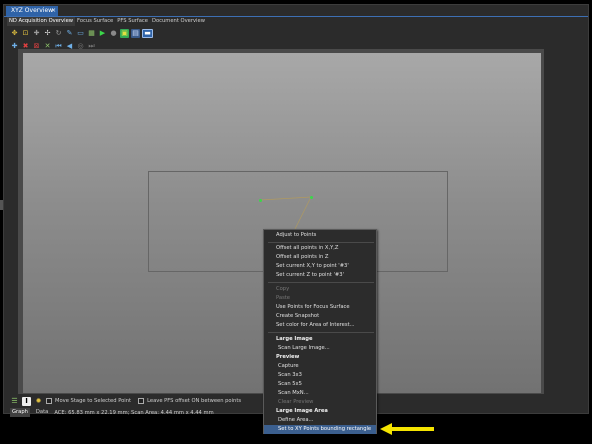 The image size is (592, 444). Describe the element at coordinates (93, 401) in the screenshot. I see `move-stage-label: Move Stage to Selected Point` at that location.